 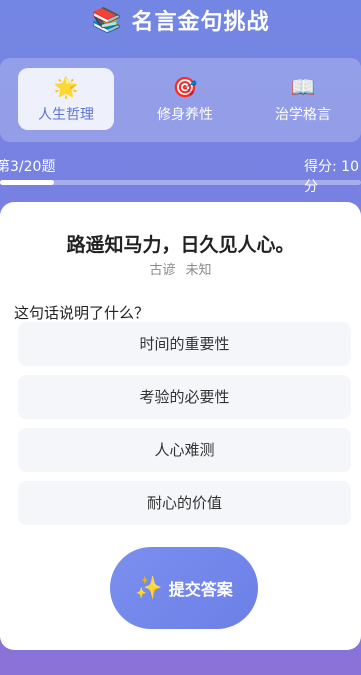 I want to click on author-name: 未知, so click(x=198, y=270).